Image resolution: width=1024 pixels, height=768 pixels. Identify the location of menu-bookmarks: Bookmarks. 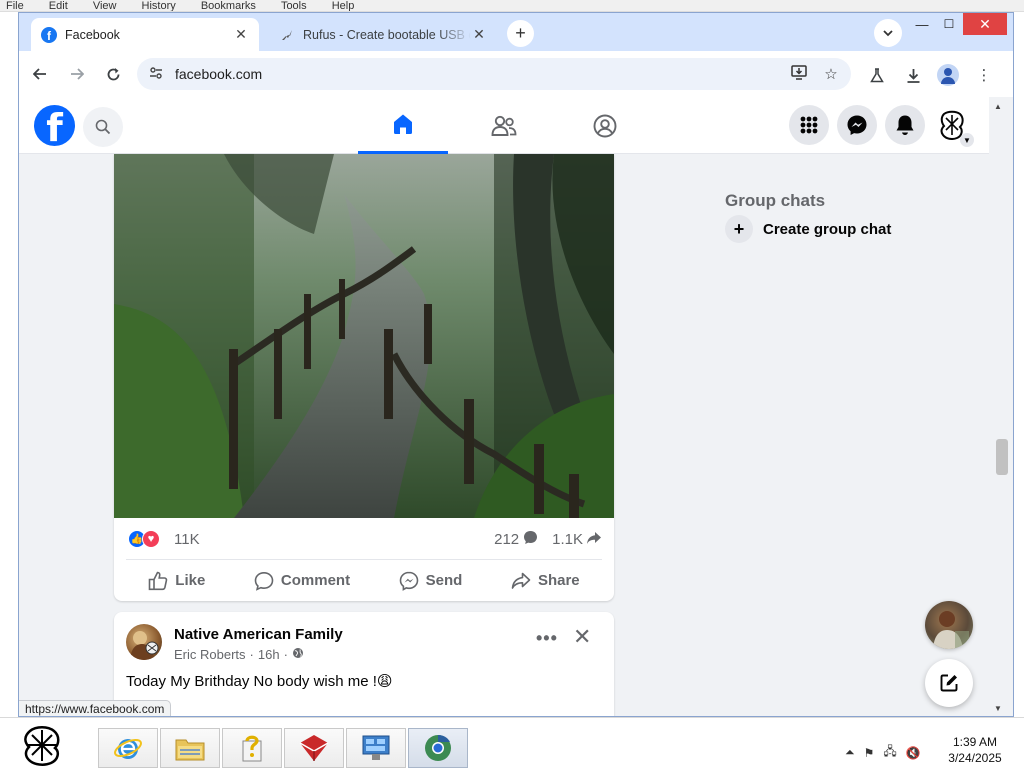
(228, 6).